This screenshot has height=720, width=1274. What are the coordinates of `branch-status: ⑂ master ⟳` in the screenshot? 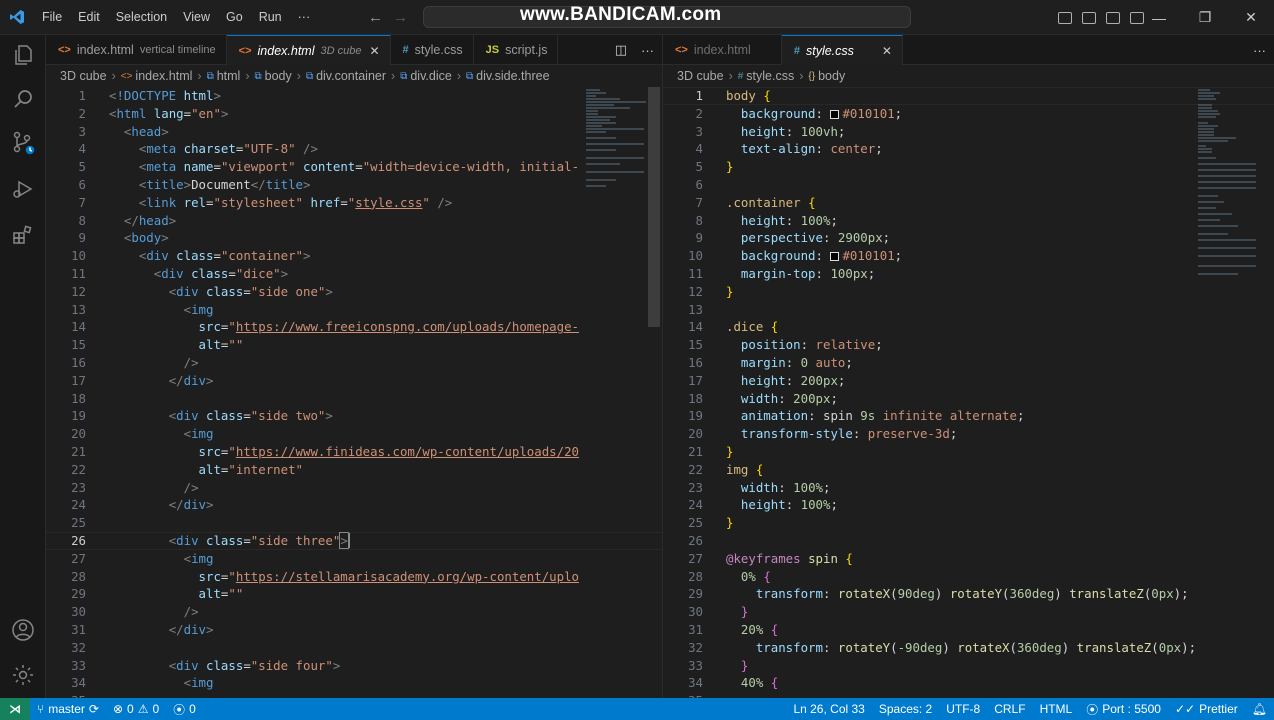 It's located at (68, 709).